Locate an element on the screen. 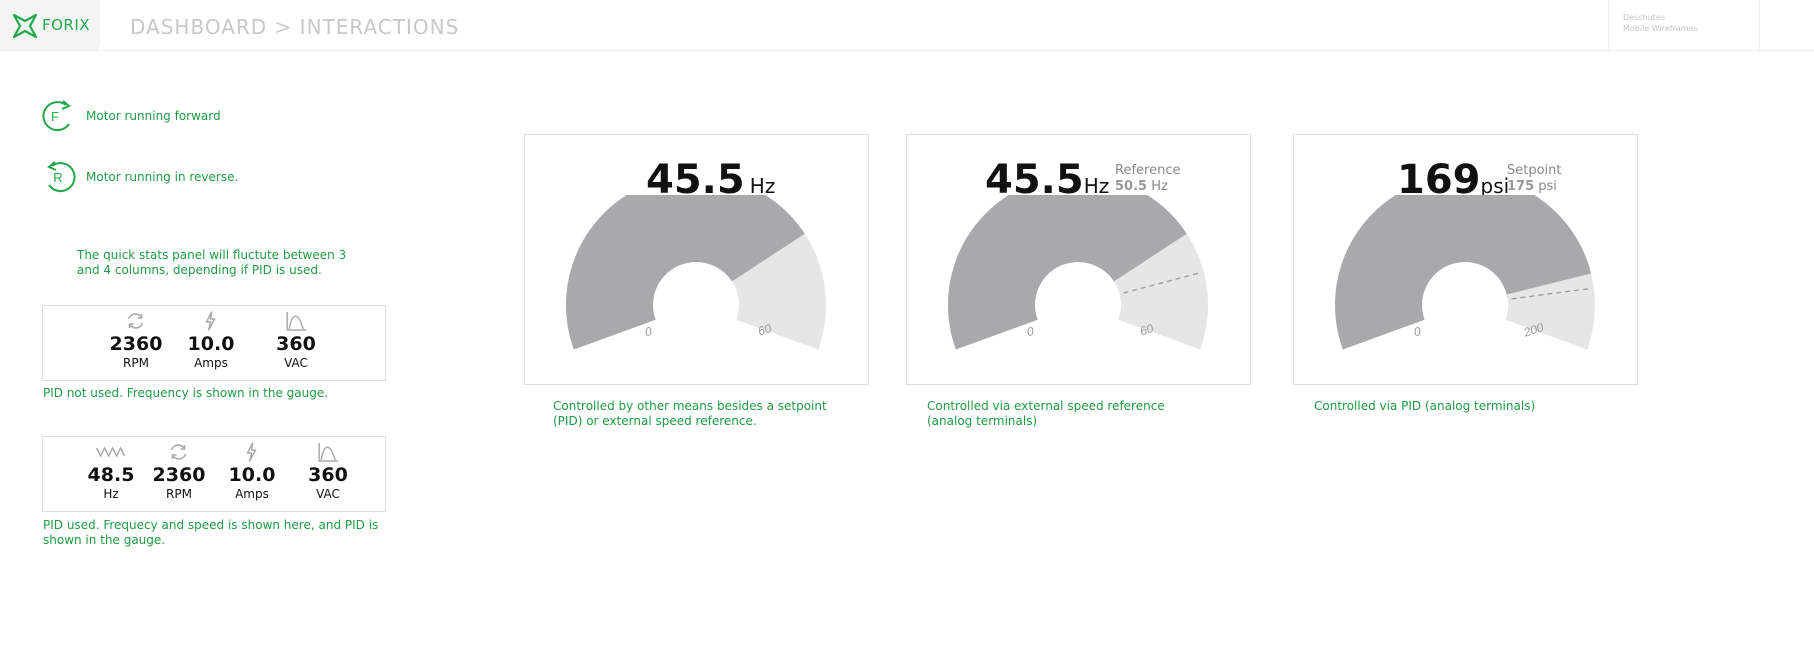 The height and width of the screenshot is (672, 1814). breadcrumb: DASHBOARD > INTERACTIONS is located at coordinates (295, 27).